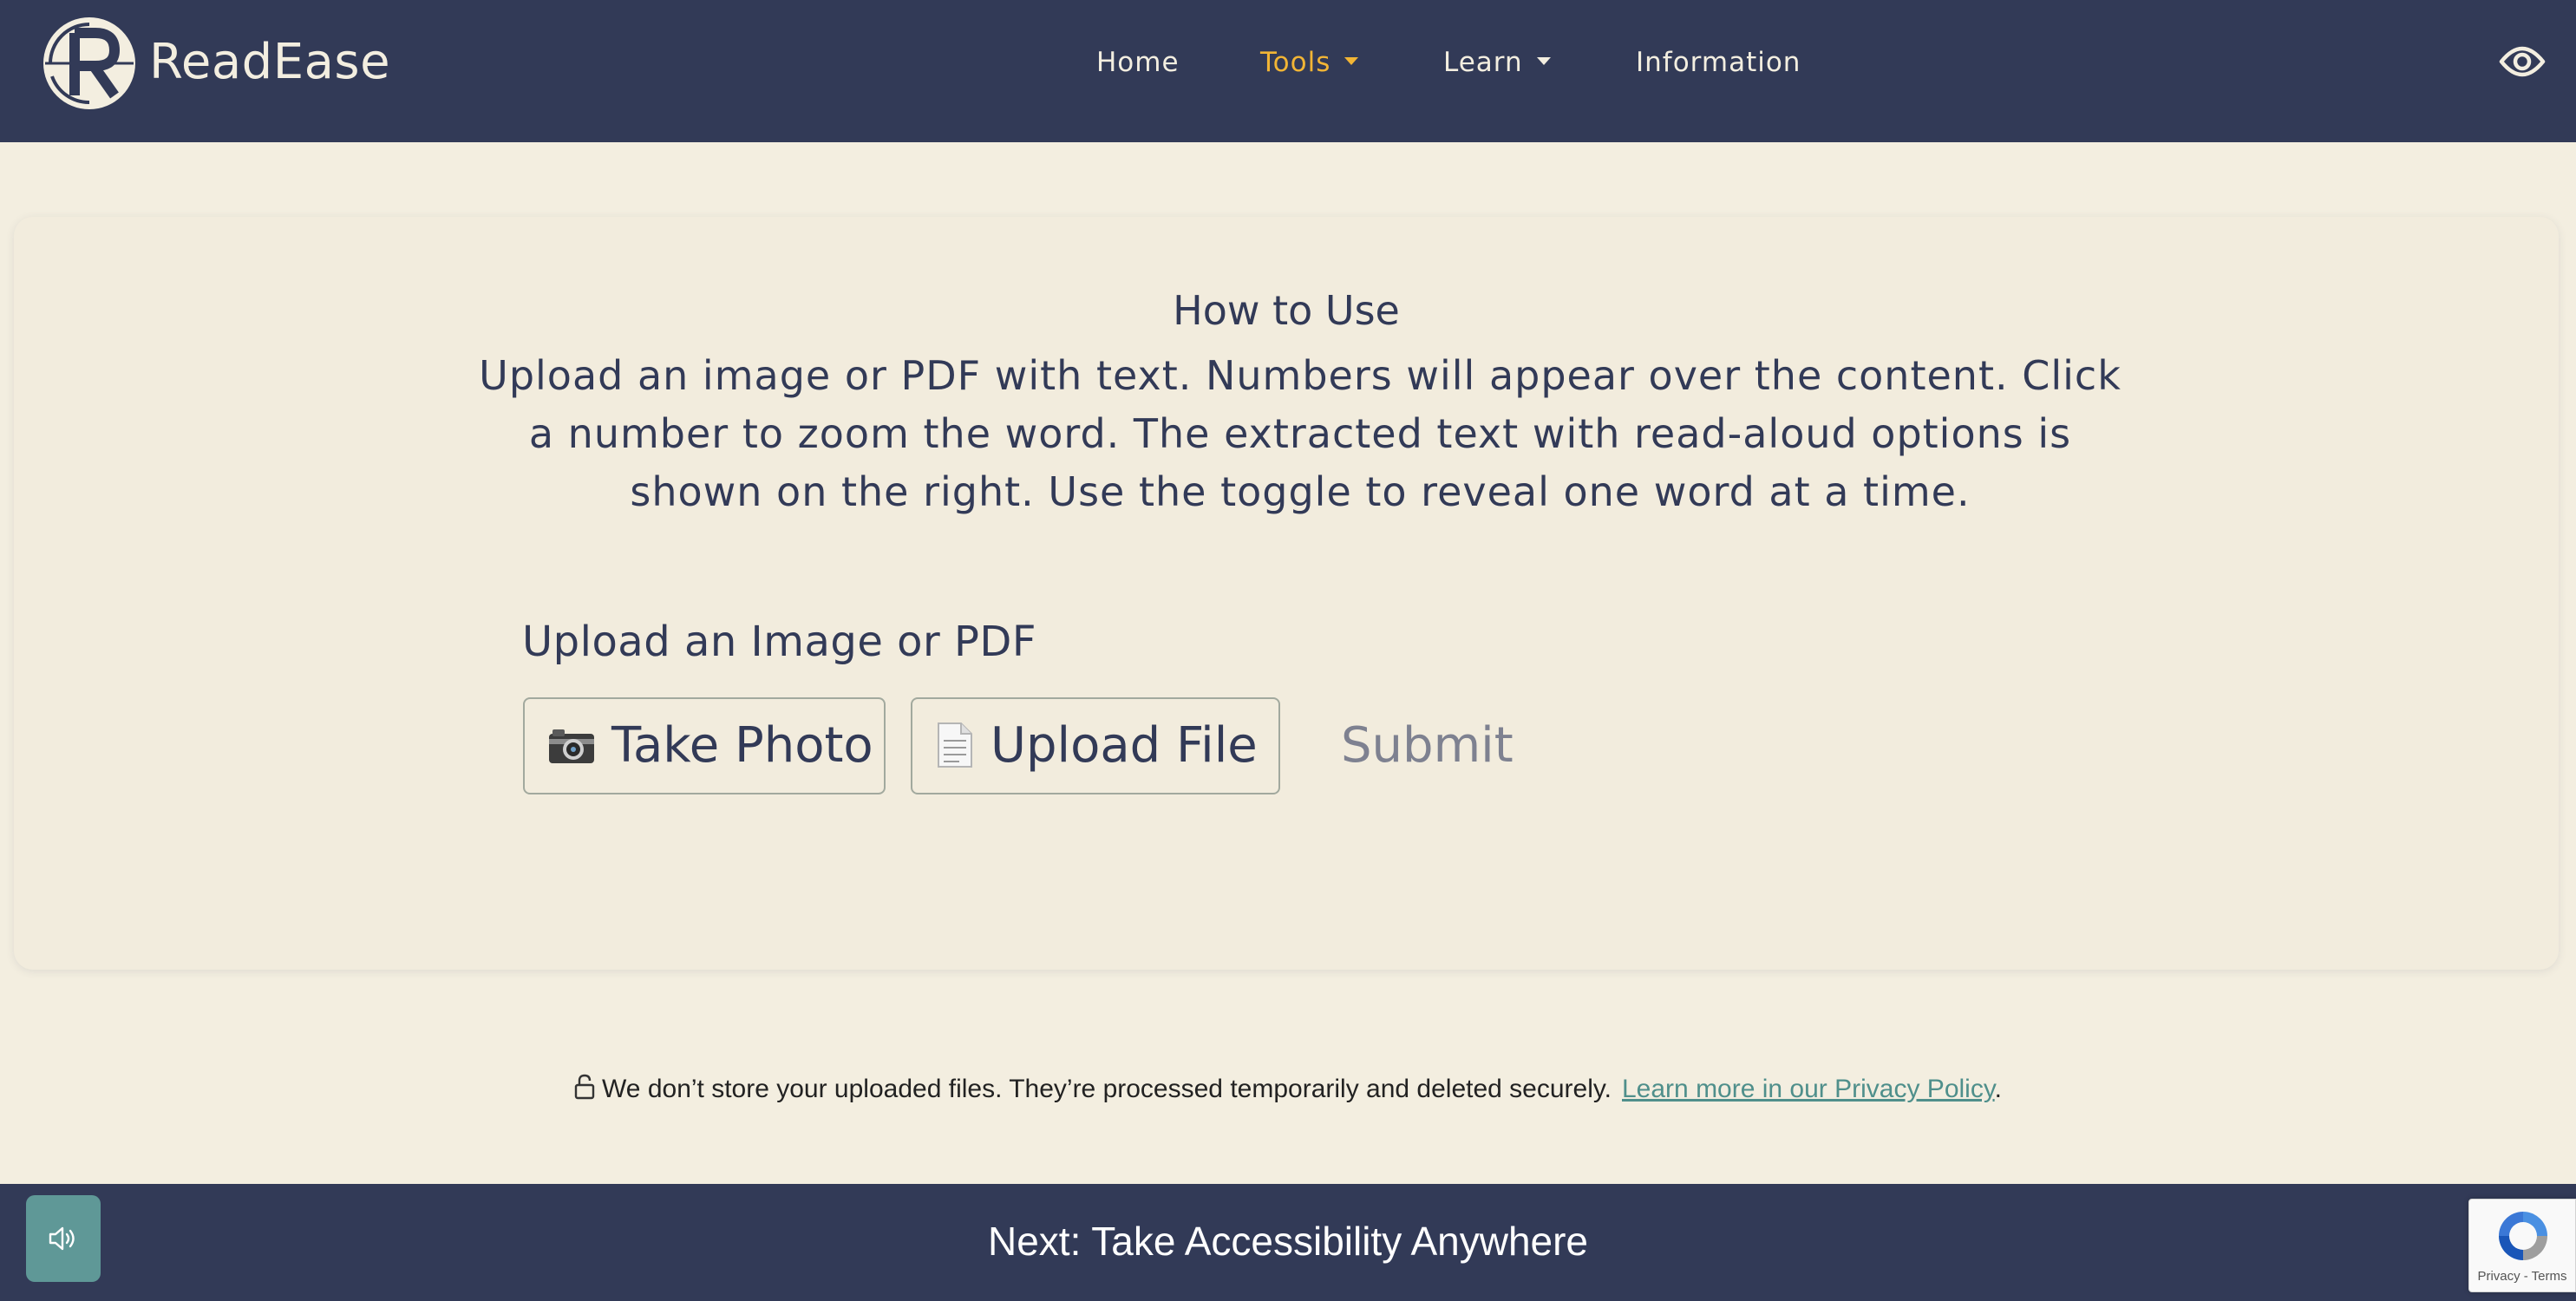 The image size is (2576, 1301). I want to click on take-photo-button: Take Photo, so click(704, 745).